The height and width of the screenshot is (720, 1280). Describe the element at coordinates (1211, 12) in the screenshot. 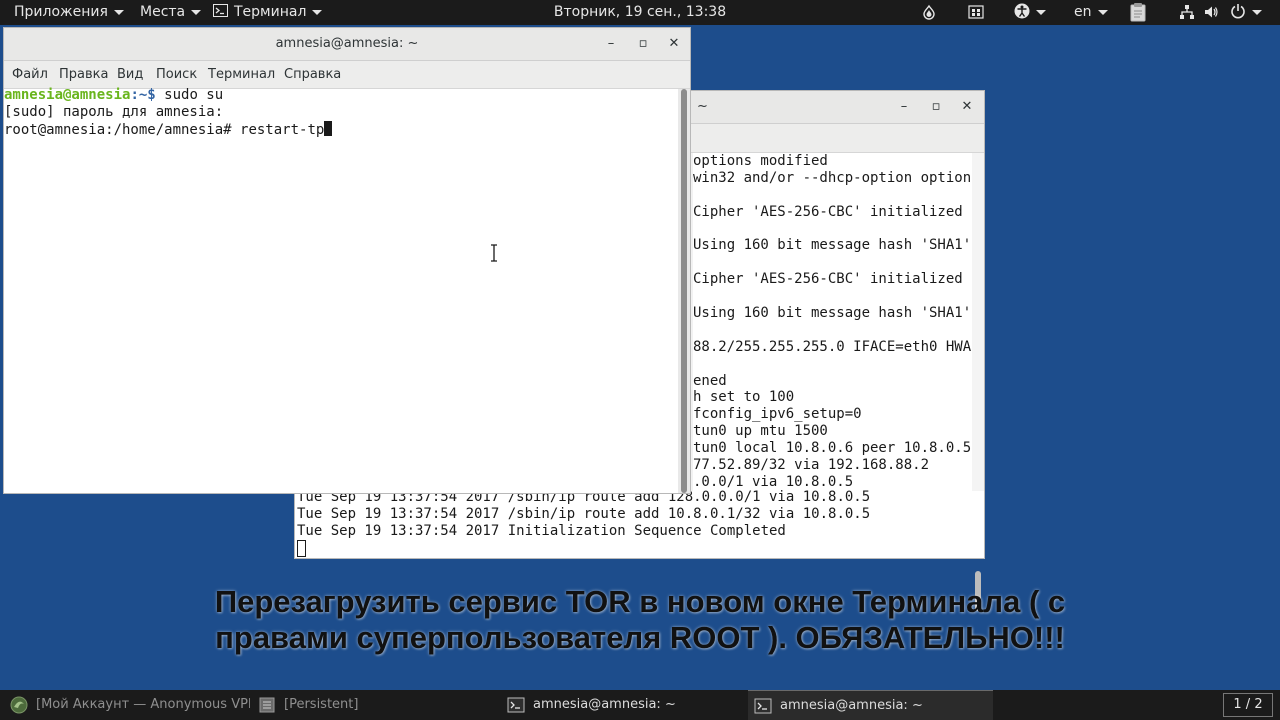

I see `volume-icon` at that location.